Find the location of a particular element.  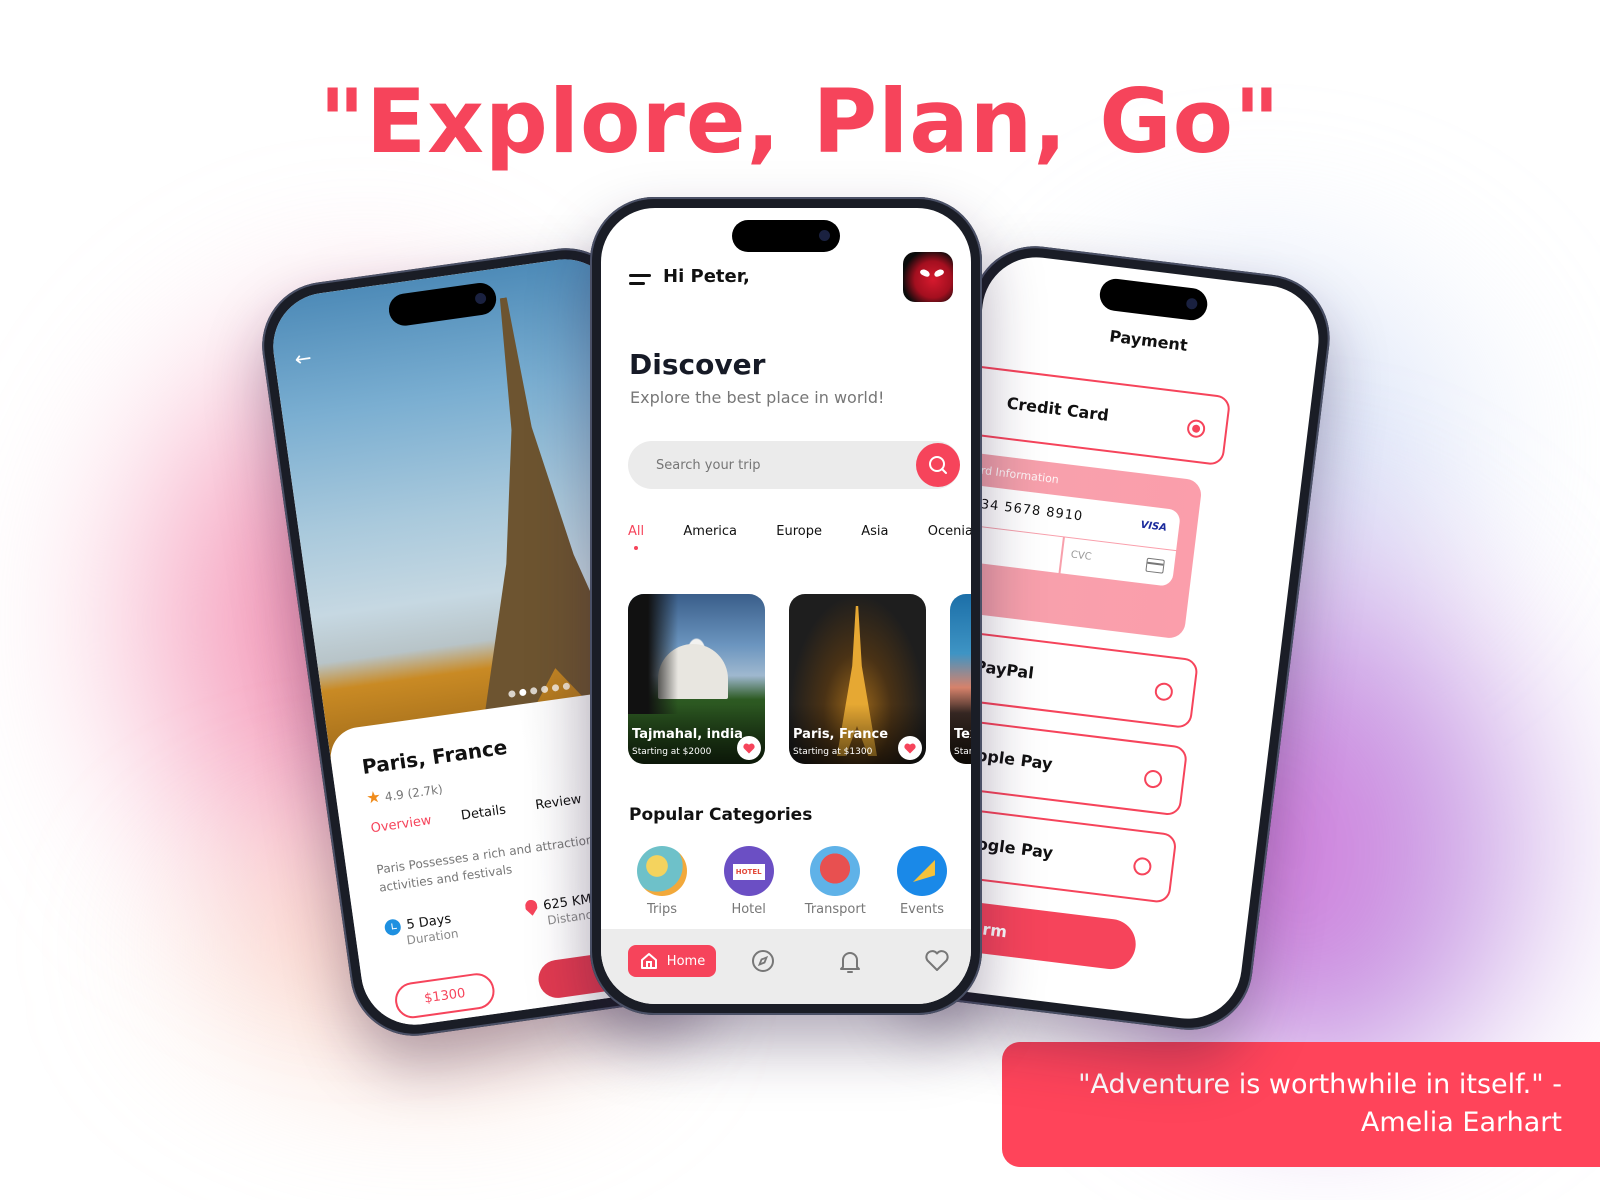

payment-option-label: PayPal is located at coordinates (1004, 669).